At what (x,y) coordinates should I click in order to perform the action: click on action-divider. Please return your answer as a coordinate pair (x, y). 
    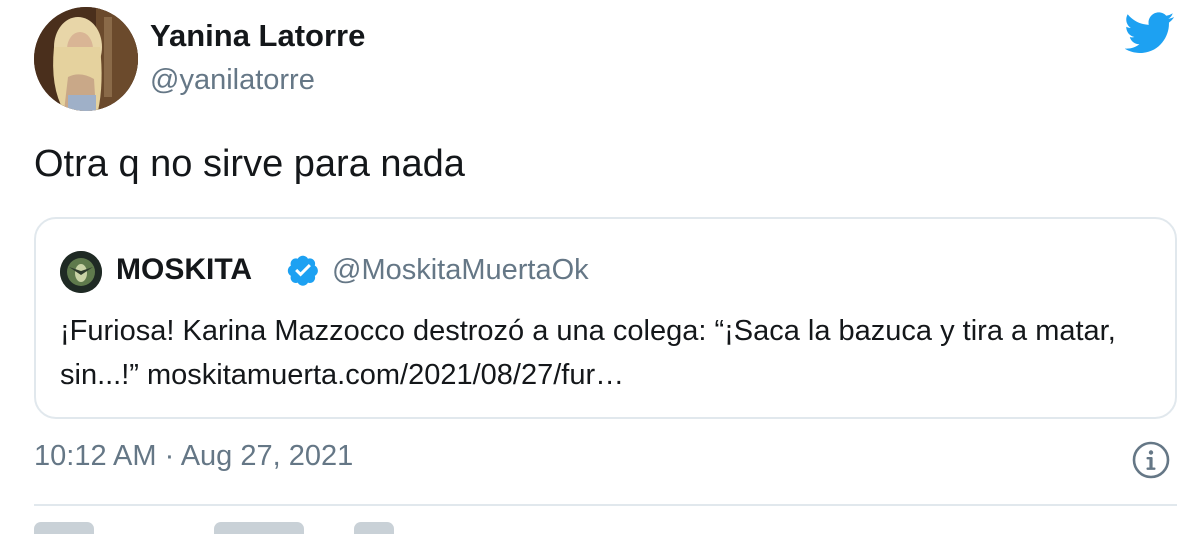
    Looking at the image, I should click on (605, 505).